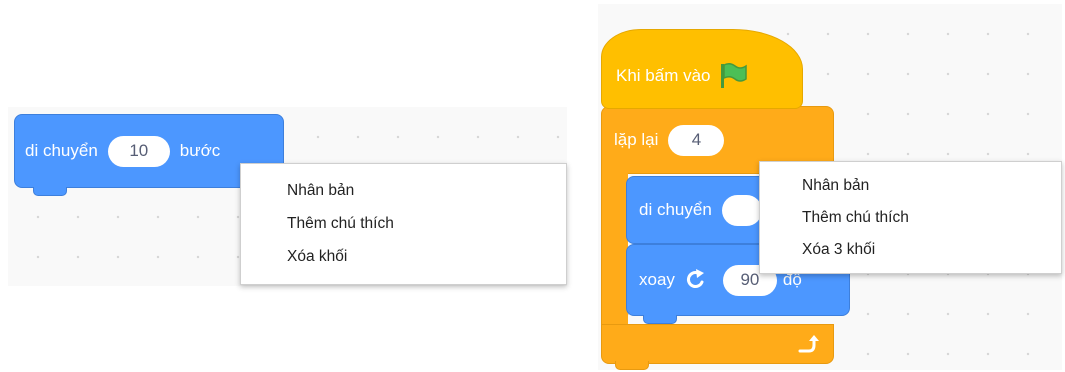  What do you see at coordinates (632, 365) in the screenshot?
I see `repeat-bottom-notch` at bounding box center [632, 365].